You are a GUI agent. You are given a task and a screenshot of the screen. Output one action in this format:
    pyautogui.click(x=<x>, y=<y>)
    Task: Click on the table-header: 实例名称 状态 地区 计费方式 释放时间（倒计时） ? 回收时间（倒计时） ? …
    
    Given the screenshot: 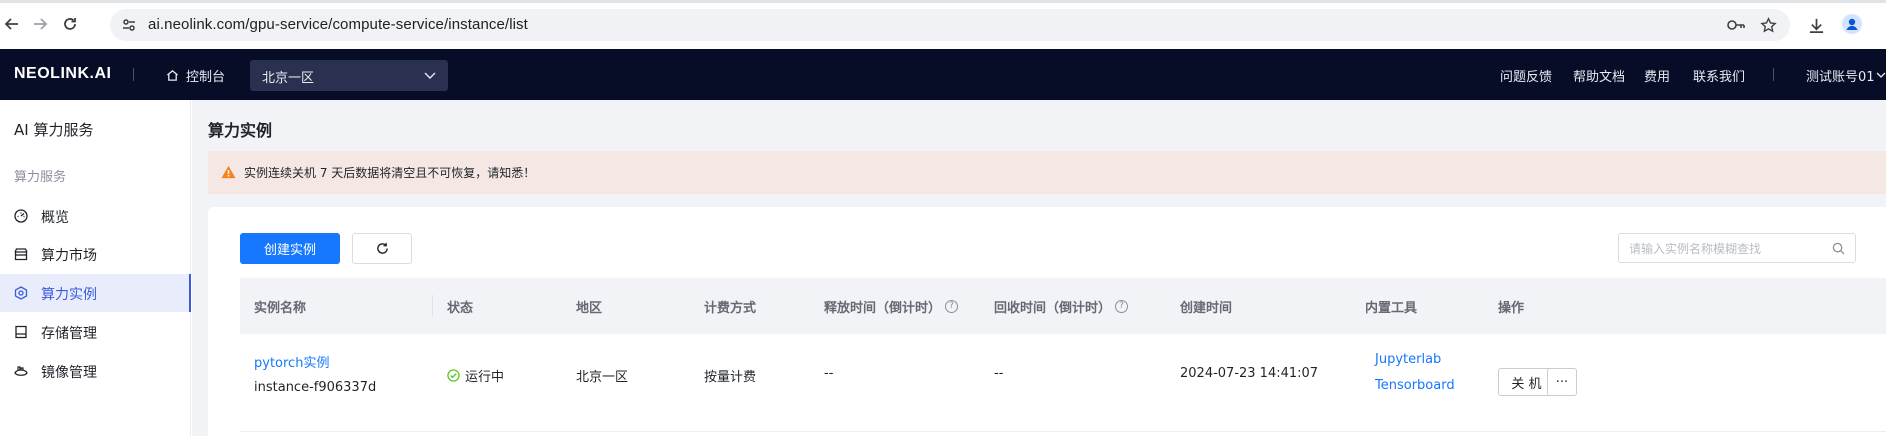 What is the action you would take?
    pyautogui.click(x=1063, y=306)
    